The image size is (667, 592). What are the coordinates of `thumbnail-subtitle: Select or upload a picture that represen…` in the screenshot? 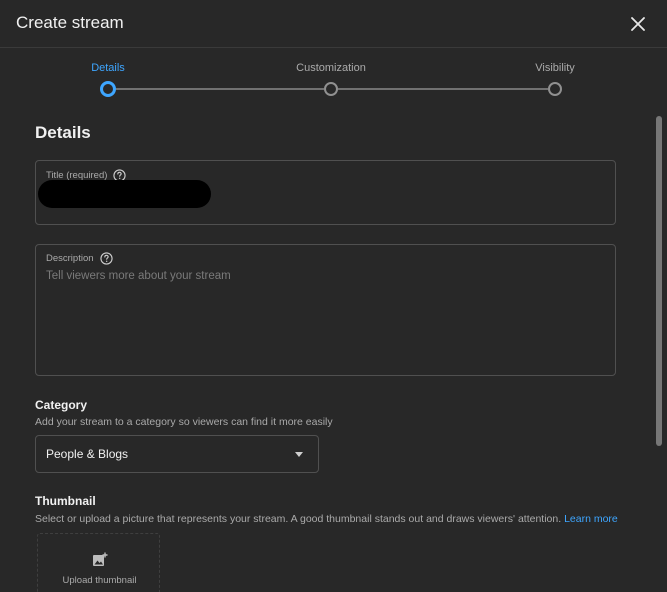 It's located at (298, 519).